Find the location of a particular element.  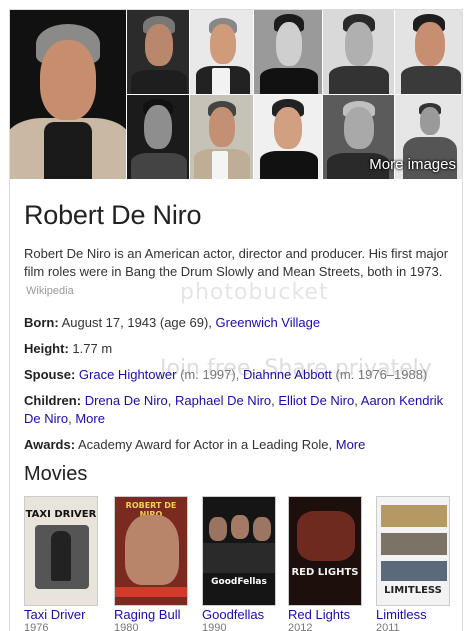

movie-title: Red Lights is located at coordinates (325, 614).